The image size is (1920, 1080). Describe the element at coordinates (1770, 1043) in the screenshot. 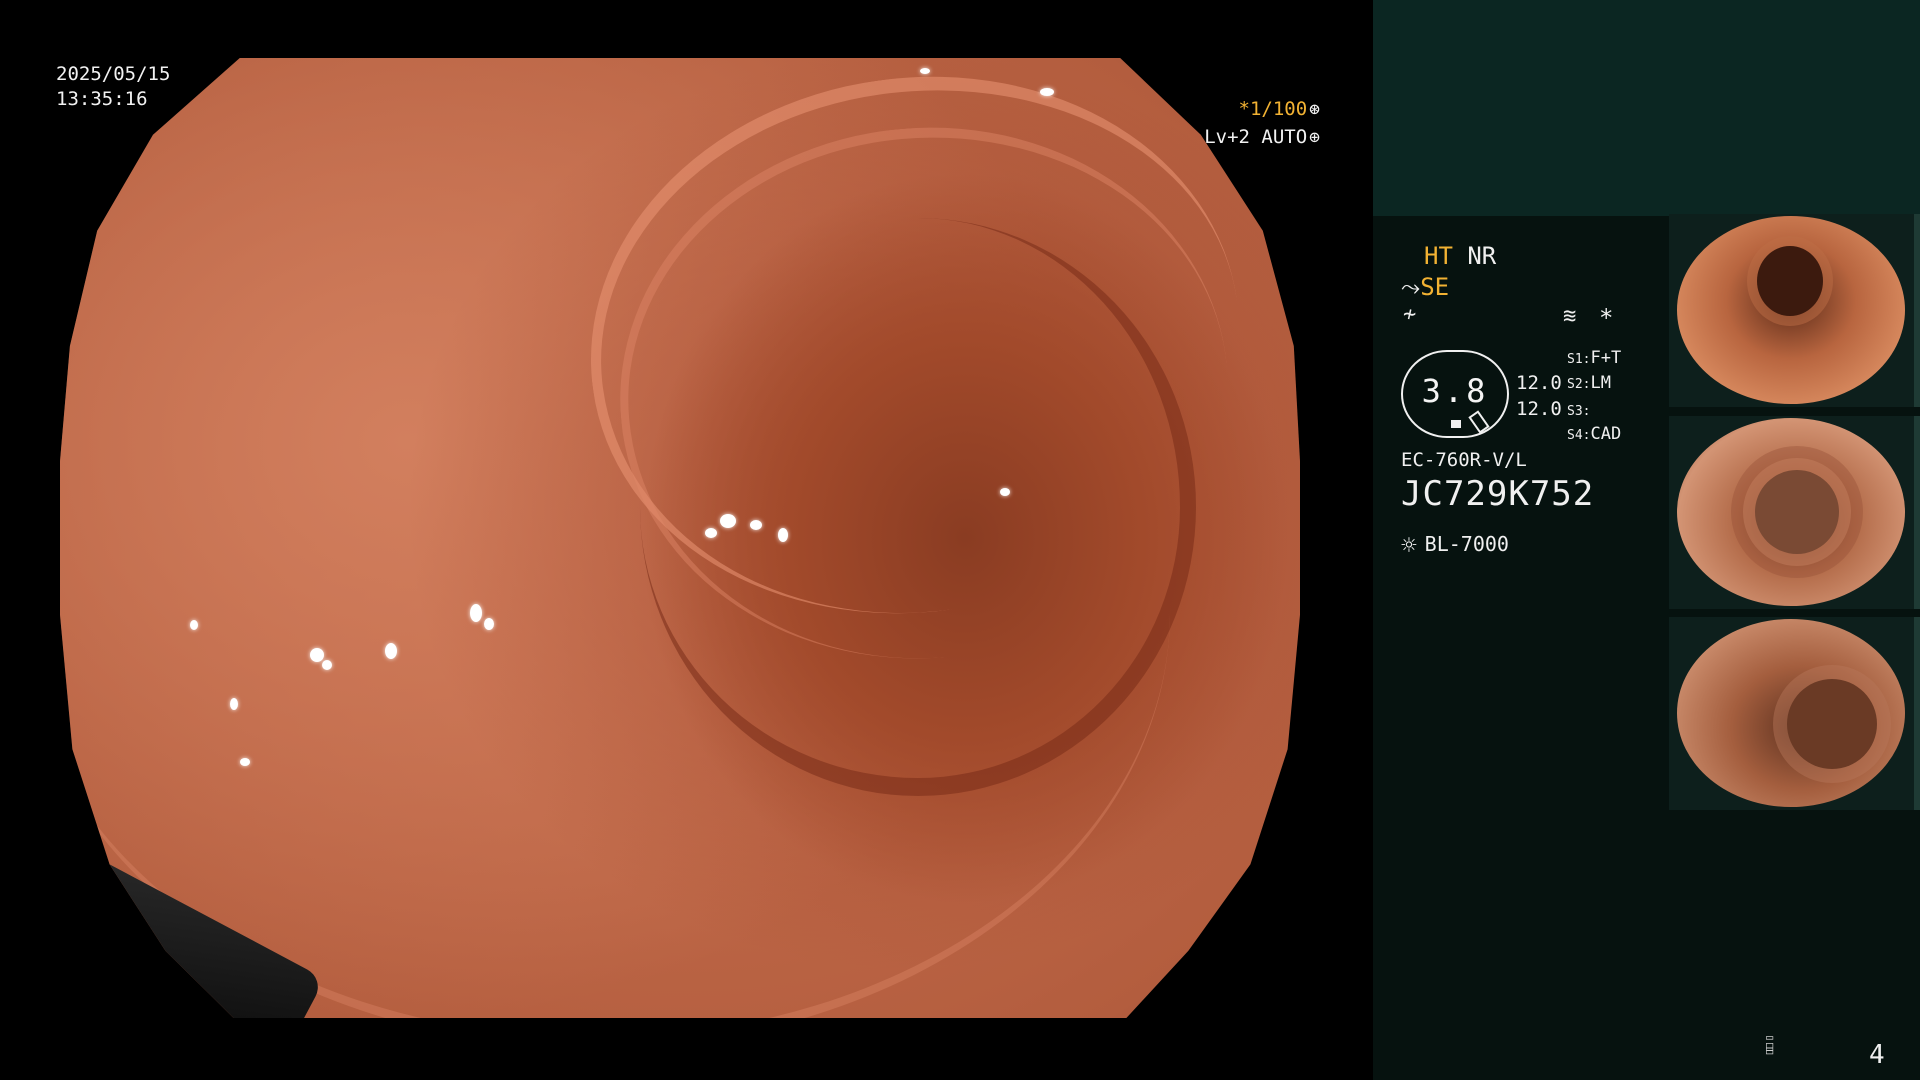

I see `storage-icon: ▭ ⌸` at that location.